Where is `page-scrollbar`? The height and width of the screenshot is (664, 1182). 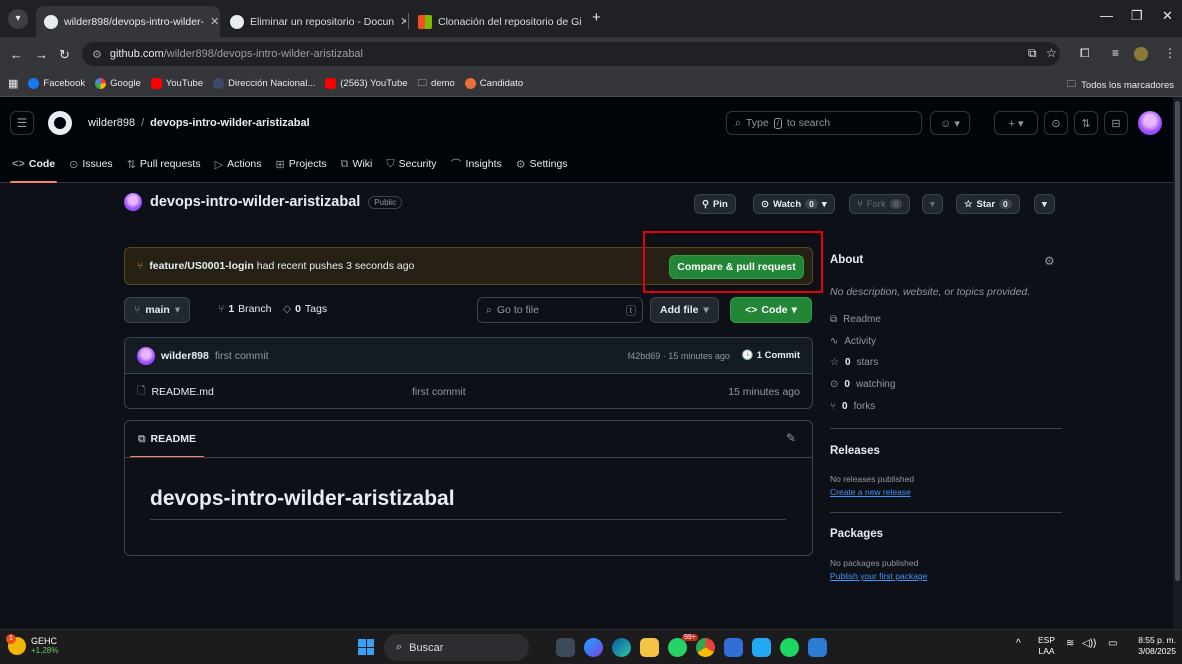 page-scrollbar is located at coordinates (1177, 363).